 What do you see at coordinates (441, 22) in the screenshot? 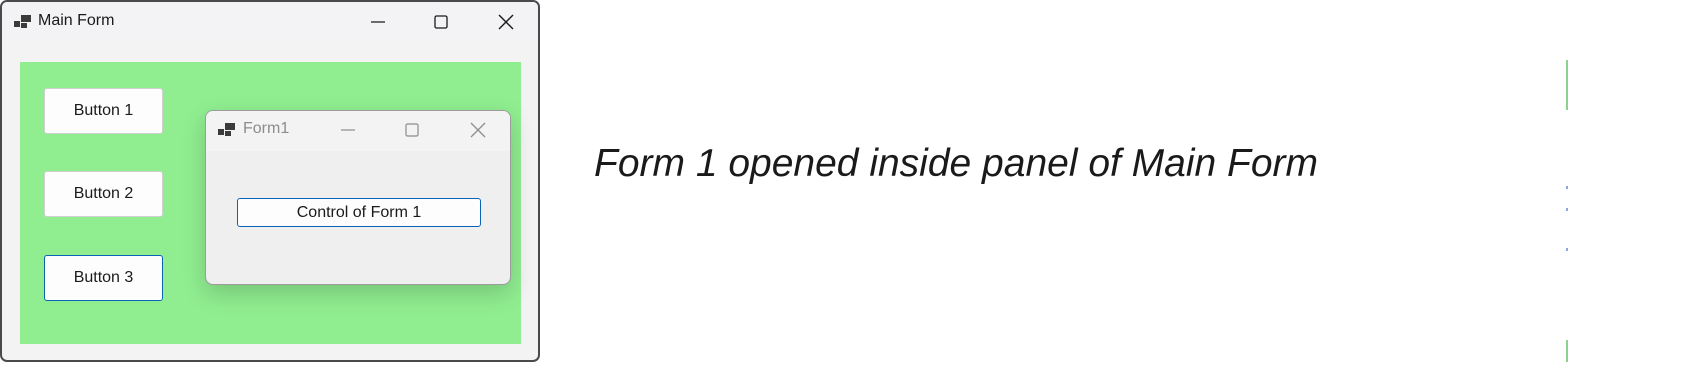
I see `maximize-button` at bounding box center [441, 22].